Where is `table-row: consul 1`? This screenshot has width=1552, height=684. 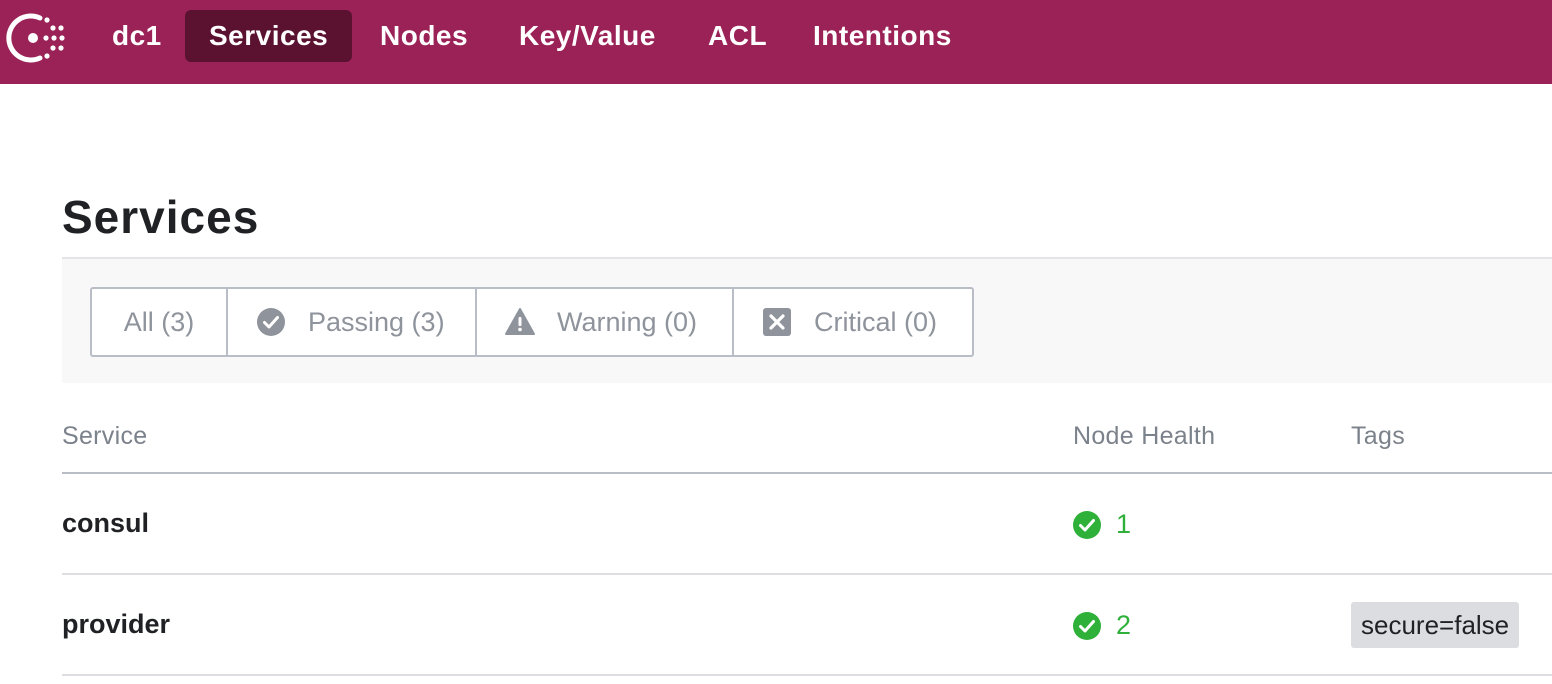 table-row: consul 1 is located at coordinates (807, 525).